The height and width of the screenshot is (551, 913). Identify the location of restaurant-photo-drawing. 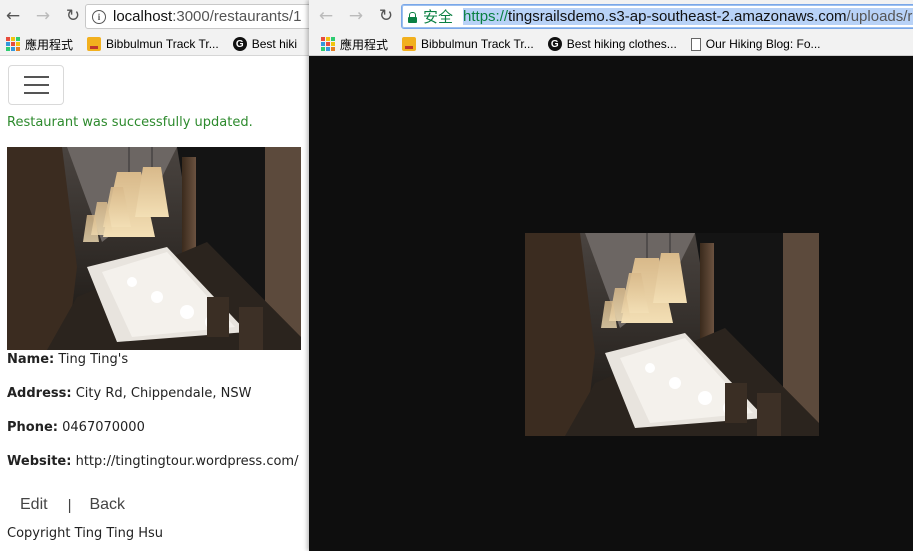
(154, 248).